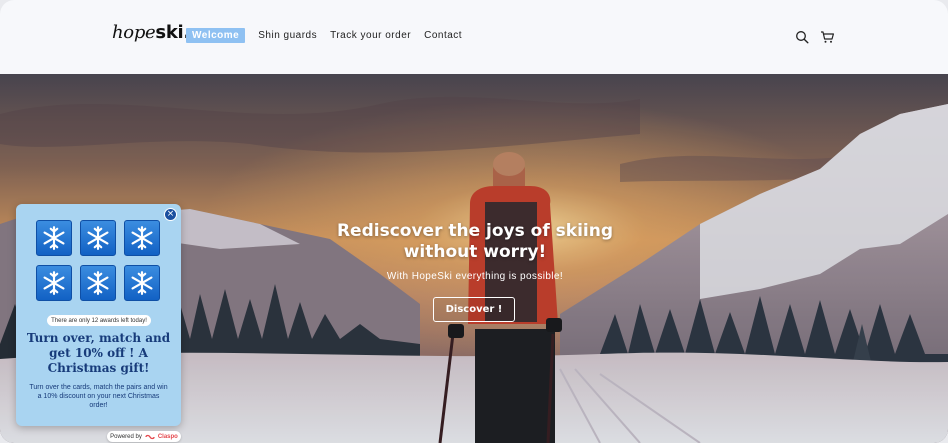 The height and width of the screenshot is (443, 948). I want to click on nav-welcome: Welcome, so click(216, 35).